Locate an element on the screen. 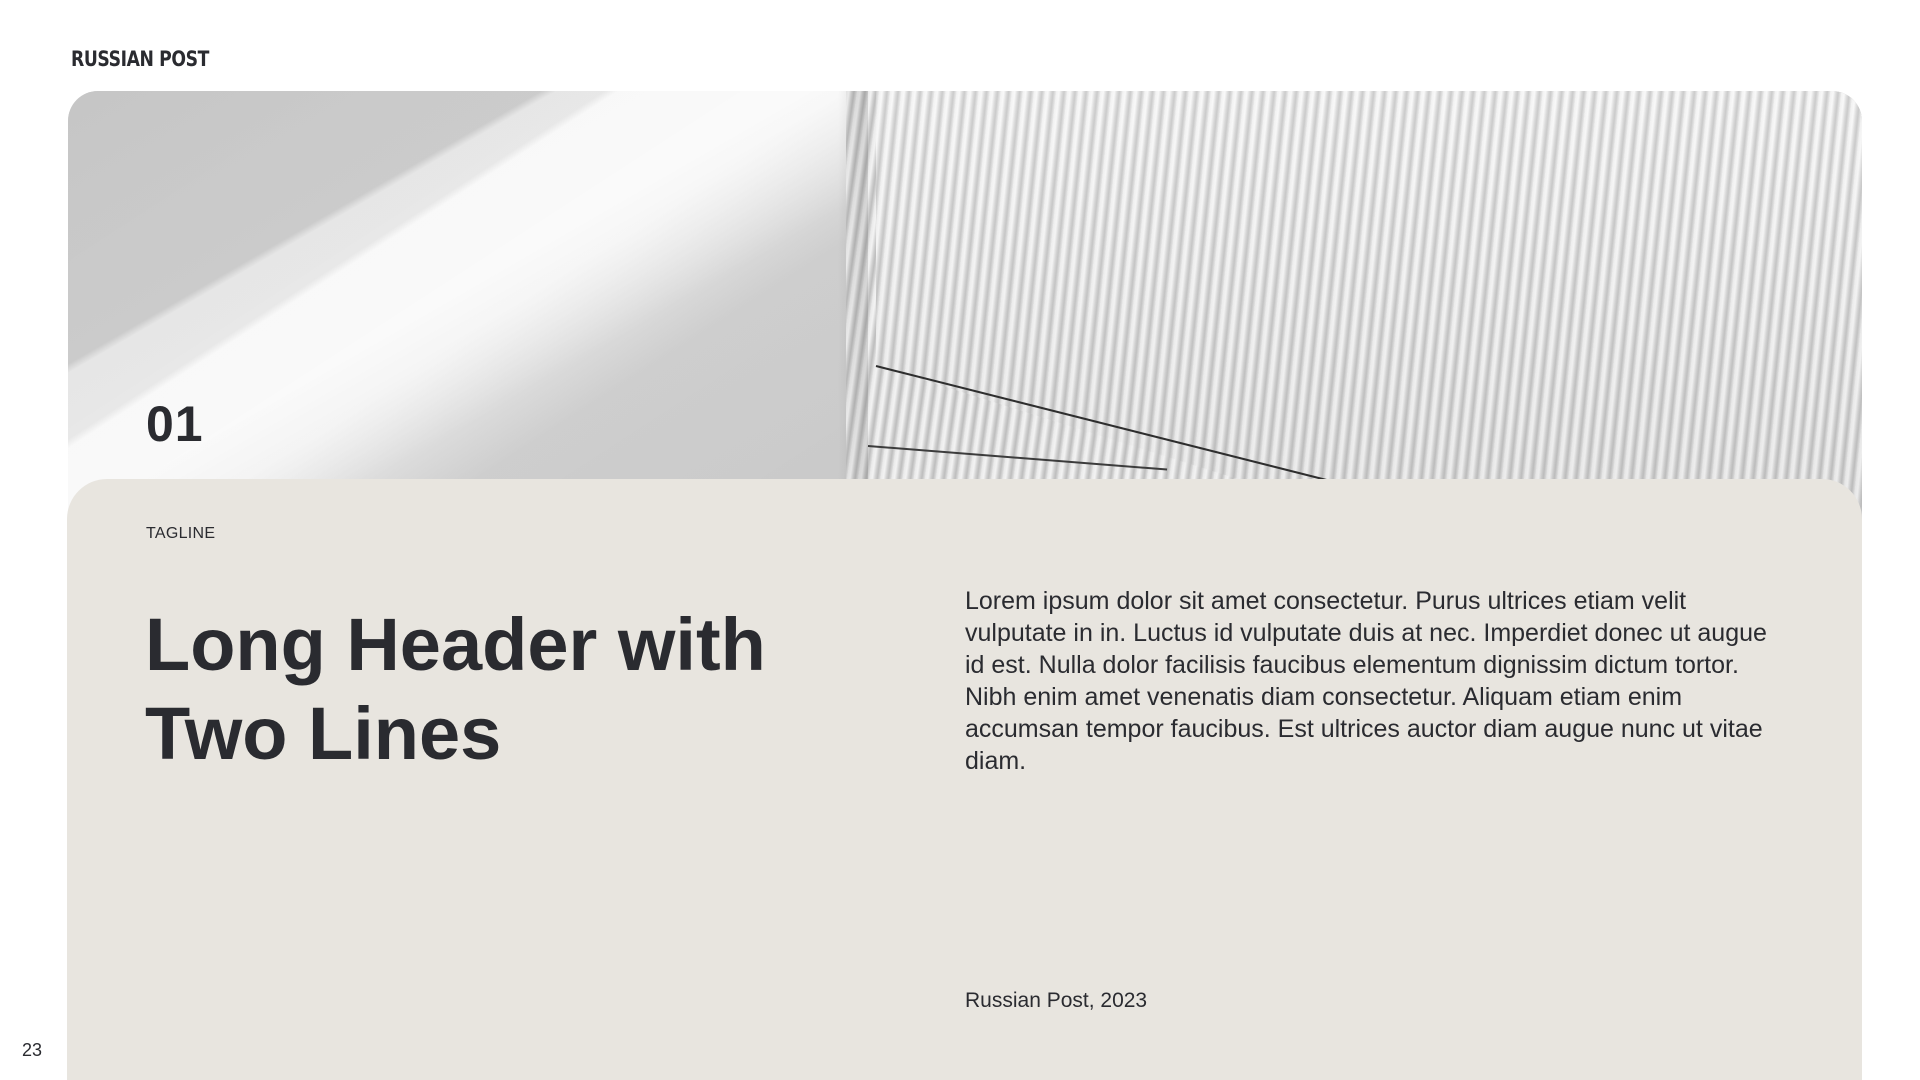  page-title: Long Header with Two Lines is located at coordinates (455, 689).